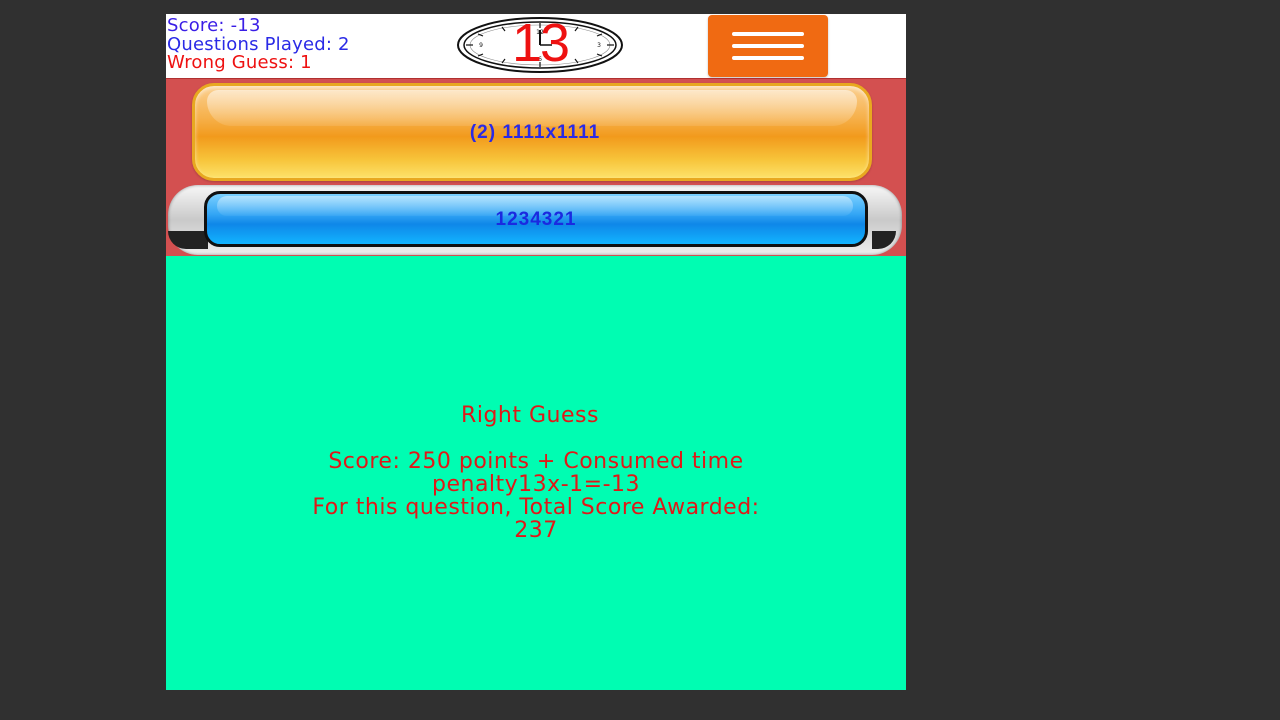  What do you see at coordinates (536, 484) in the screenshot?
I see `result-line-penalty: penalty13x-1=-13` at bounding box center [536, 484].